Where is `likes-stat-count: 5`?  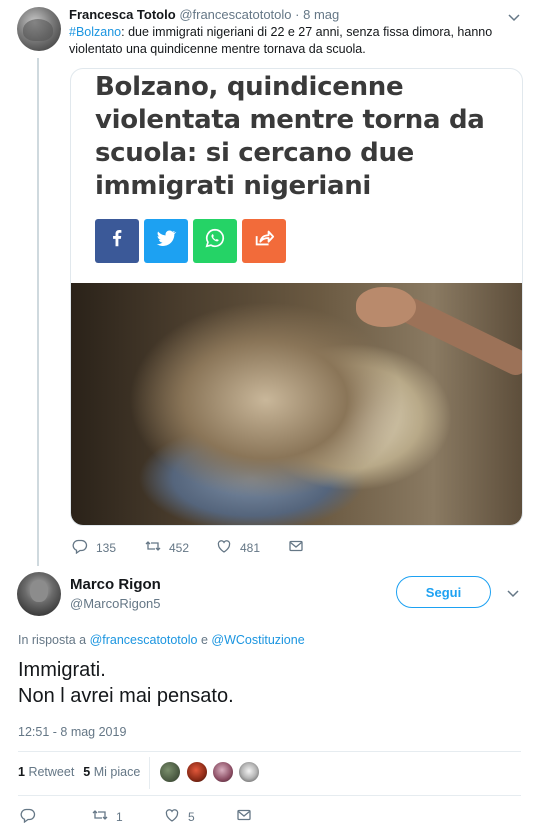 likes-stat-count: 5 is located at coordinates (87, 772).